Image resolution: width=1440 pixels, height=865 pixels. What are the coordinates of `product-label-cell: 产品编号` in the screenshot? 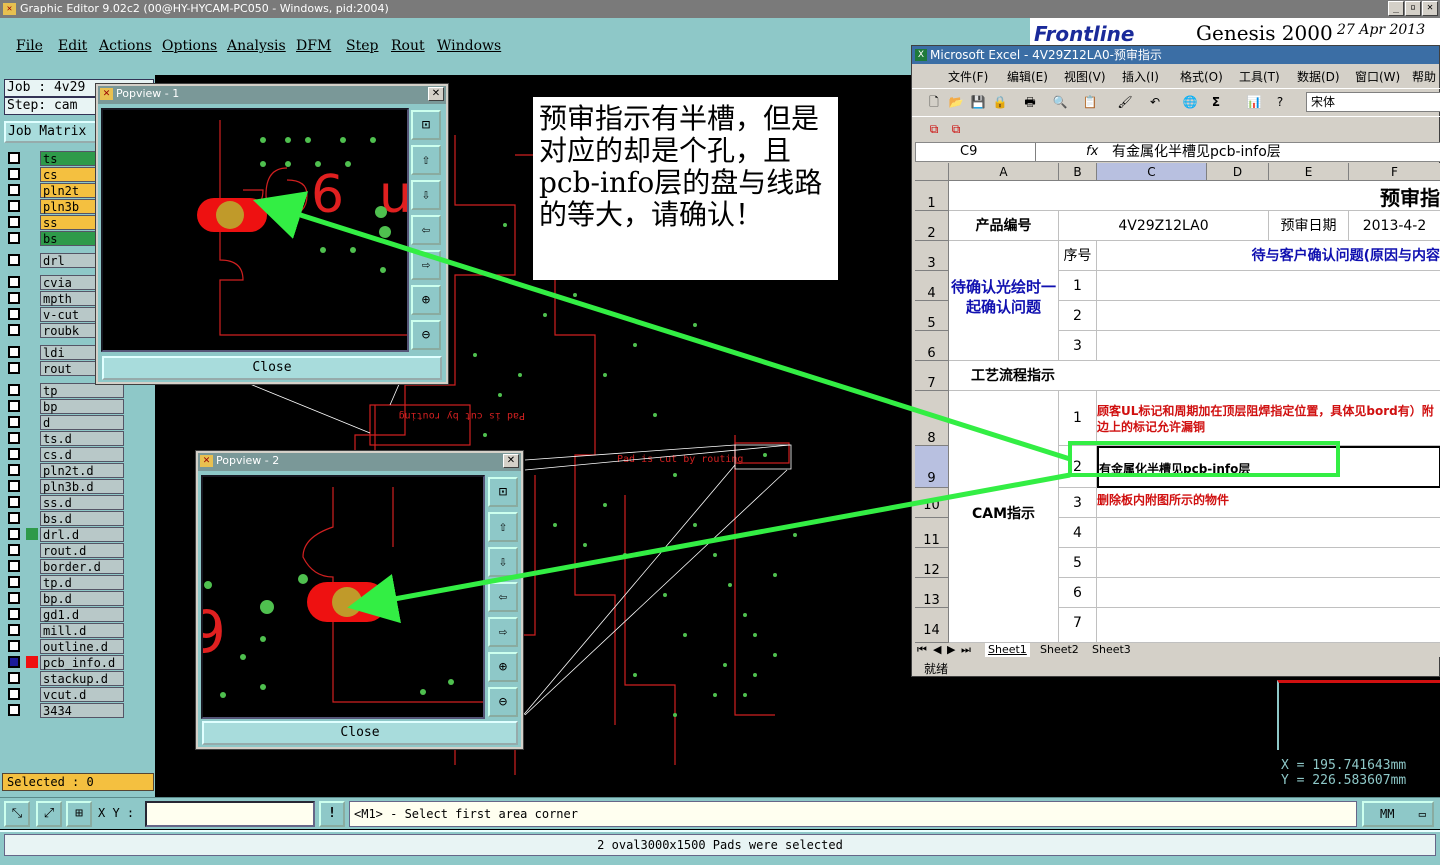 It's located at (1004, 226).